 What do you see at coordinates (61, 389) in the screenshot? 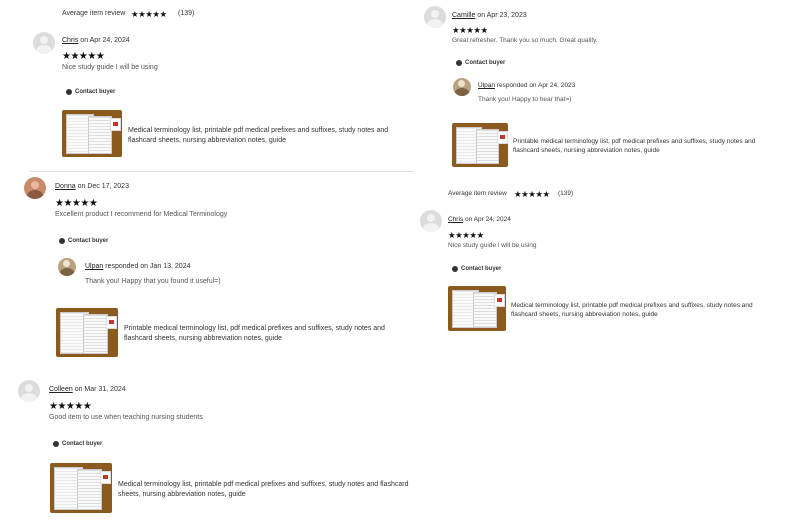
I see `reviewer-name-link: Colleen` at bounding box center [61, 389].